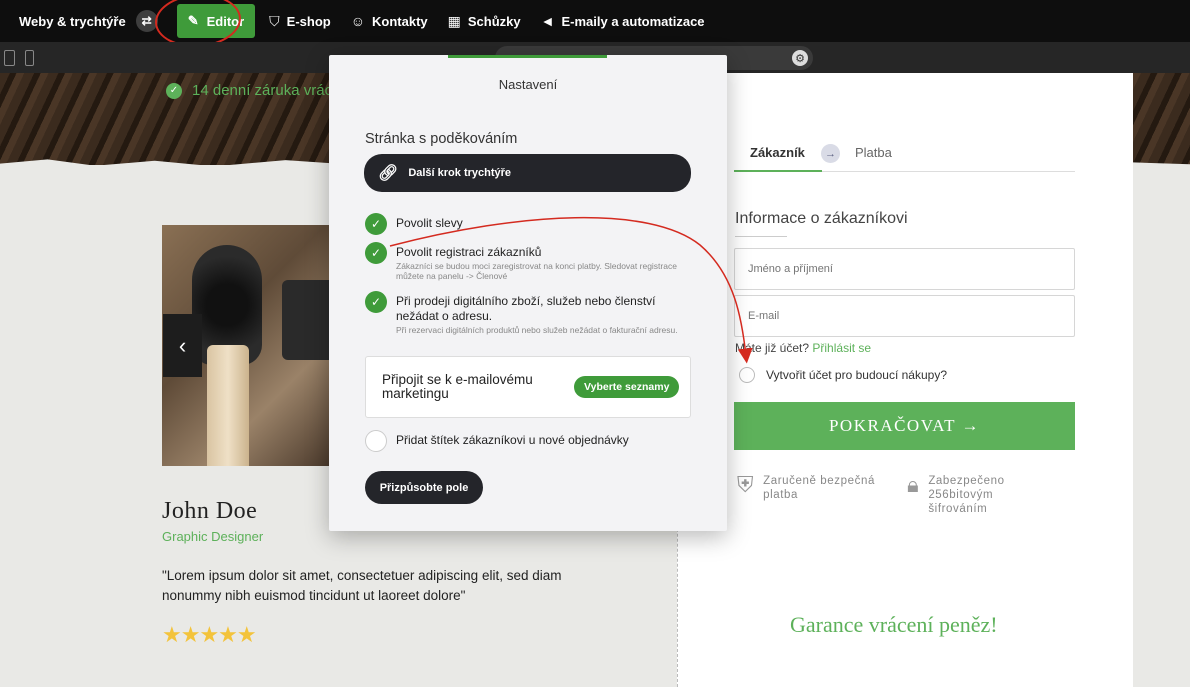 This screenshot has height=687, width=1190. Describe the element at coordinates (894, 624) in the screenshot. I see `money-back-heading: Garance vrácení peněz!` at that location.